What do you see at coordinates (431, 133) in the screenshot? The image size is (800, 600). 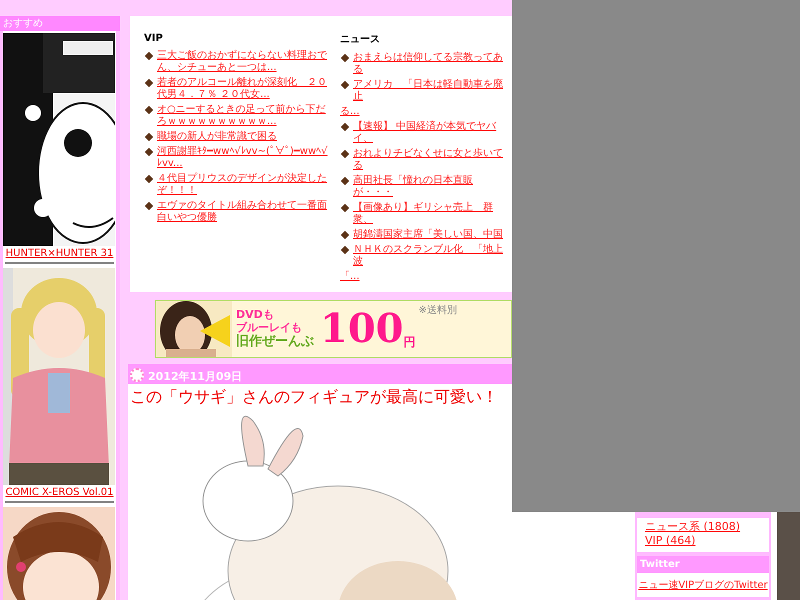 I see `headline-link: 【速報】 中国経済が本気でヤバイ、` at bounding box center [431, 133].